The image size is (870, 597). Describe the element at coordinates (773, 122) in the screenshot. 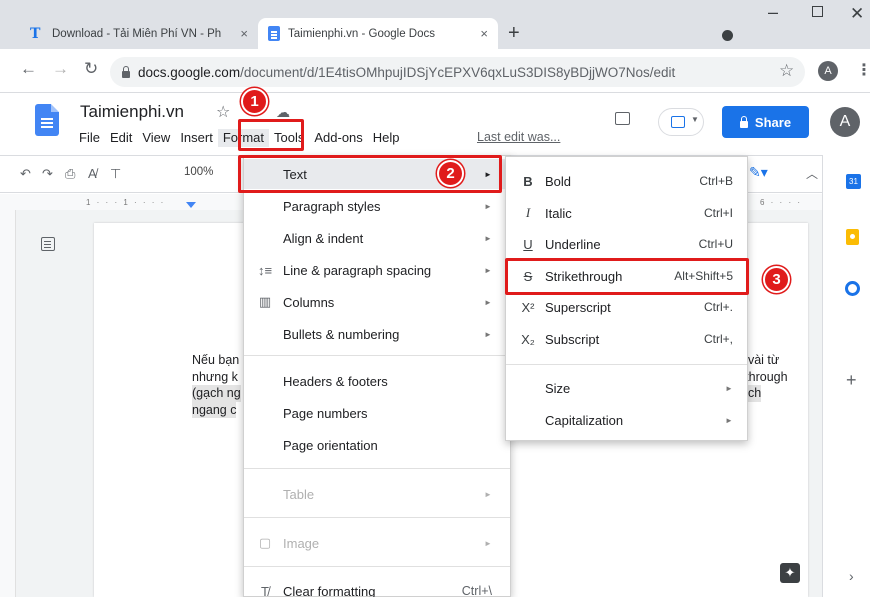

I see `share-label: Share` at that location.